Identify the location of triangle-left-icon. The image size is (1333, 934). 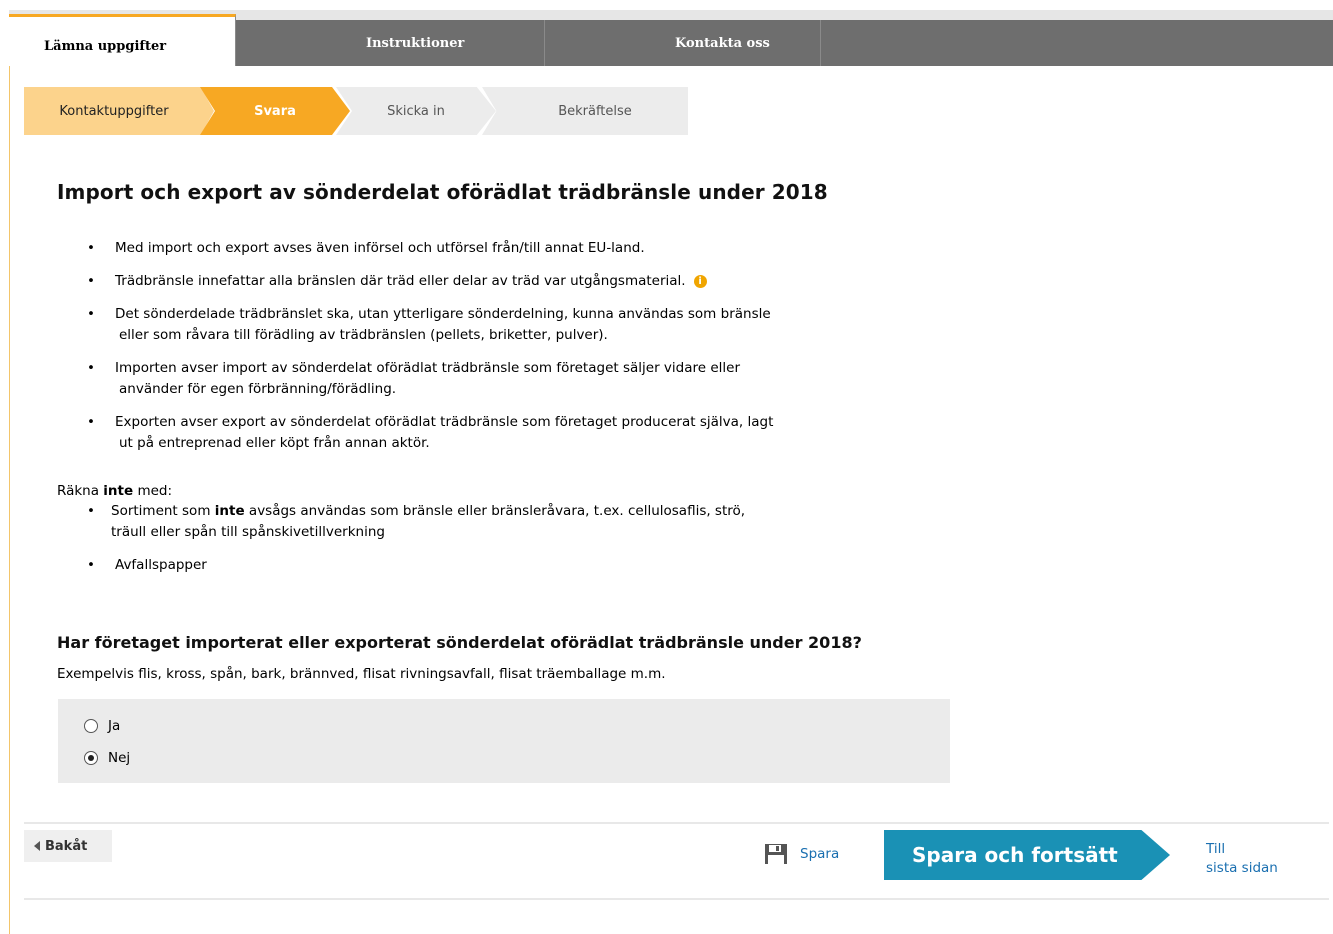
(37, 846).